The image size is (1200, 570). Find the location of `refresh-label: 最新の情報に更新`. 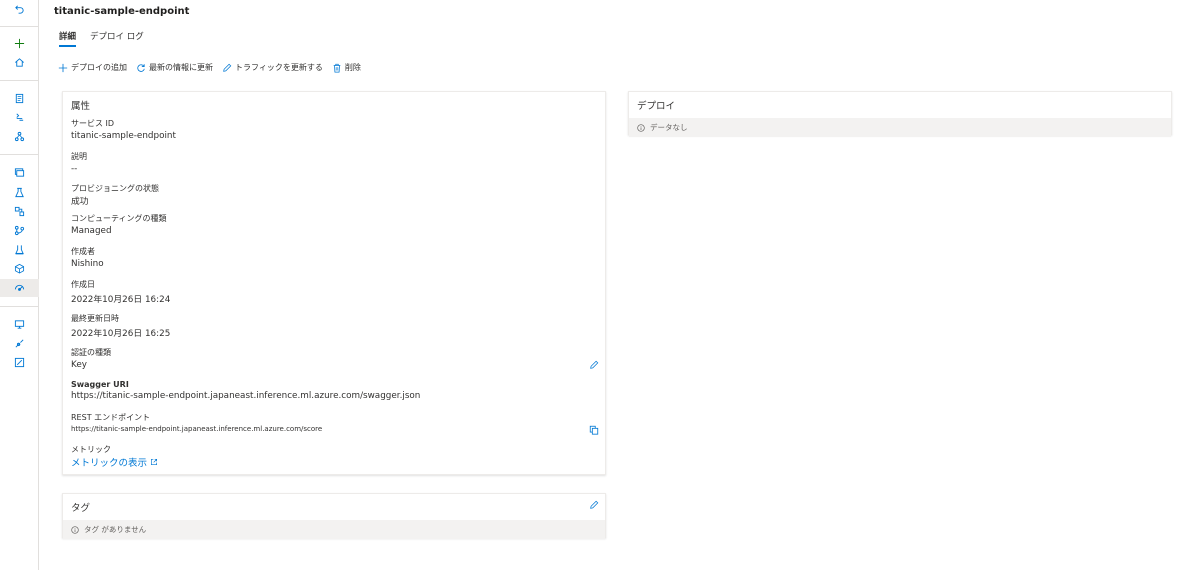

refresh-label: 最新の情報に更新 is located at coordinates (181, 67).